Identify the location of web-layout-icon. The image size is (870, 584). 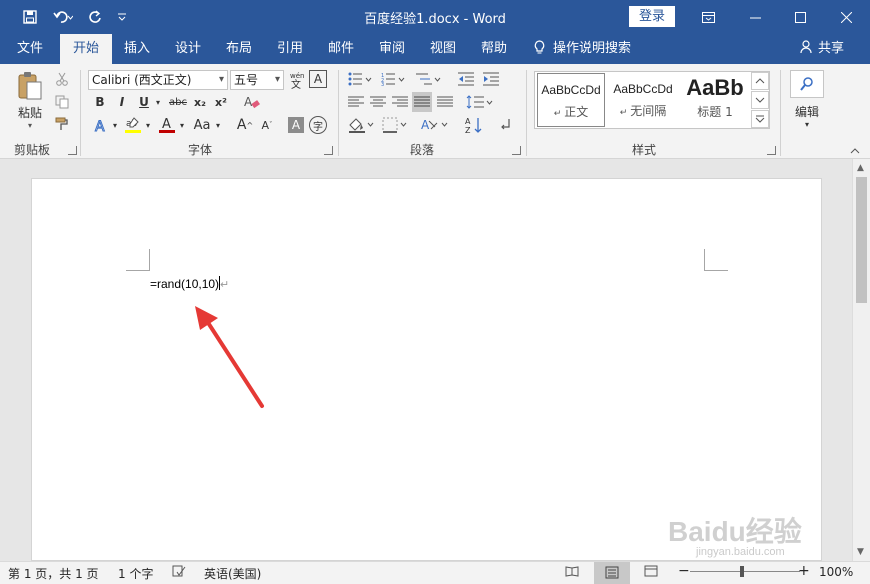
(651, 572).